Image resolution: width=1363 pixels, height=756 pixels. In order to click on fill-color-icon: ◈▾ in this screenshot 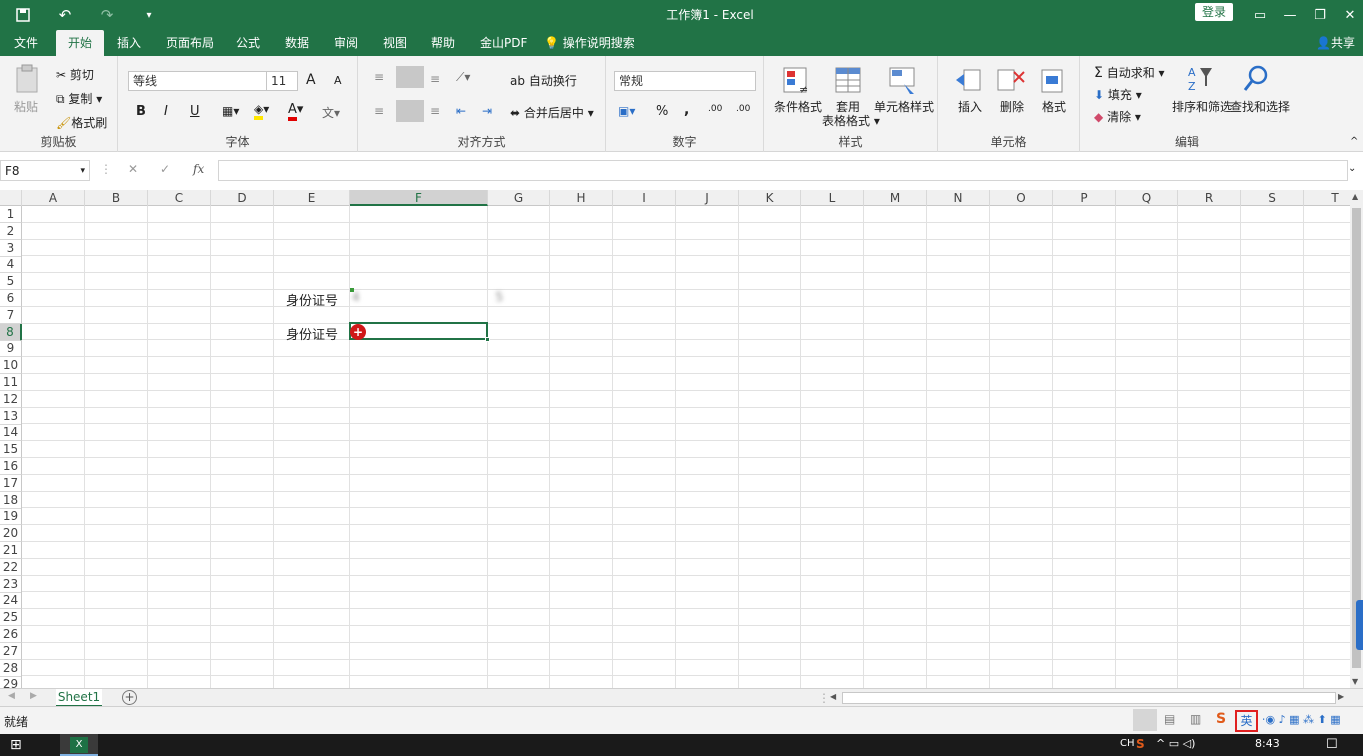, I will do `click(261, 111)`.